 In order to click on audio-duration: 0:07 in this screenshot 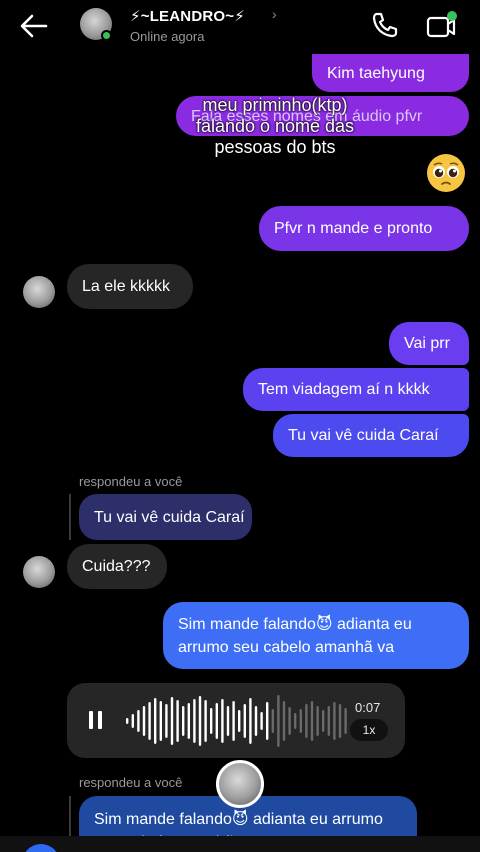, I will do `click(368, 707)`.